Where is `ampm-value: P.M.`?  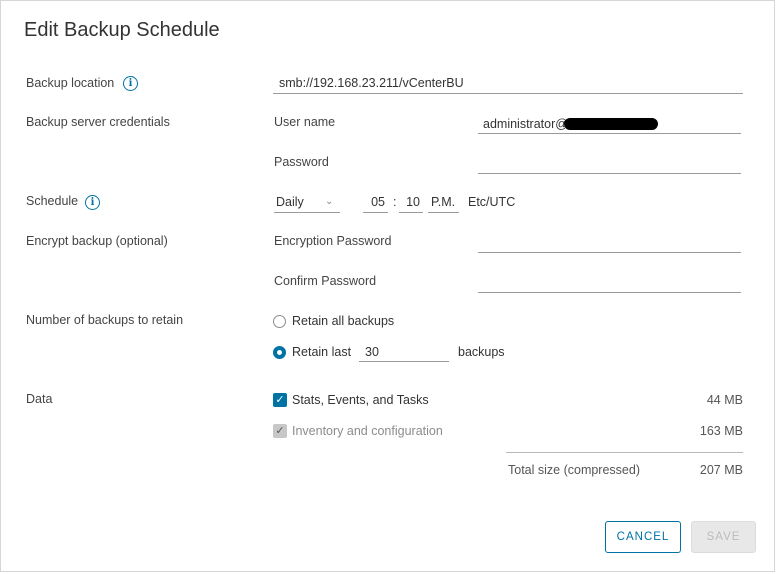 ampm-value: P.M. is located at coordinates (443, 202).